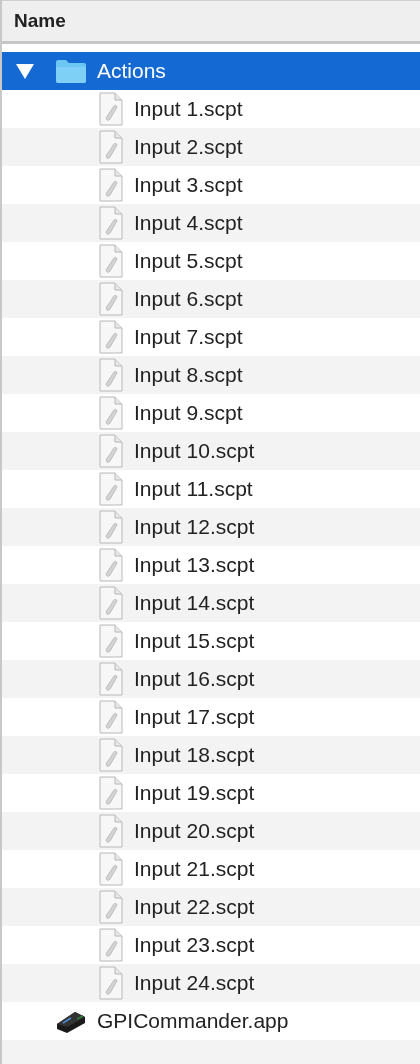 This screenshot has height=1064, width=420. Describe the element at coordinates (194, 945) in the screenshot. I see `file-name: Input 23.scpt` at that location.